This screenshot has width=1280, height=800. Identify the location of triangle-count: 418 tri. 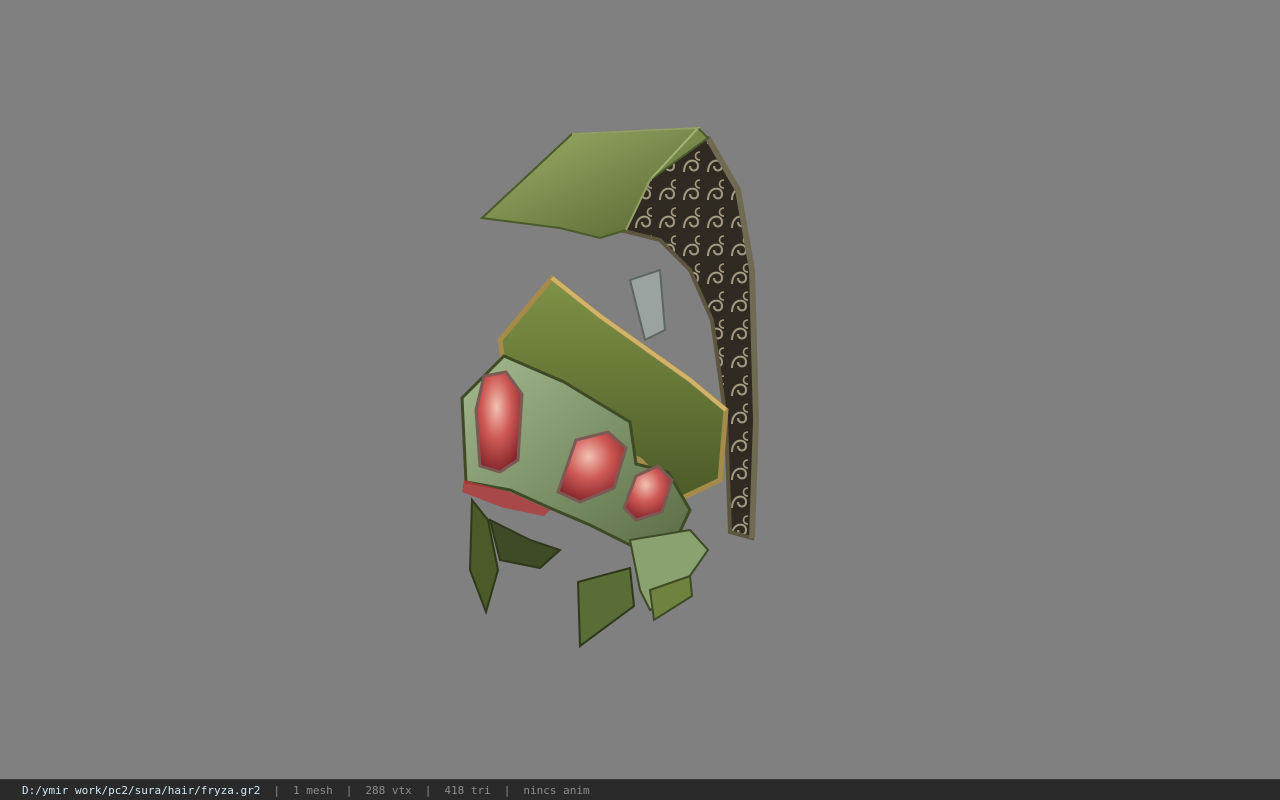
(467, 790).